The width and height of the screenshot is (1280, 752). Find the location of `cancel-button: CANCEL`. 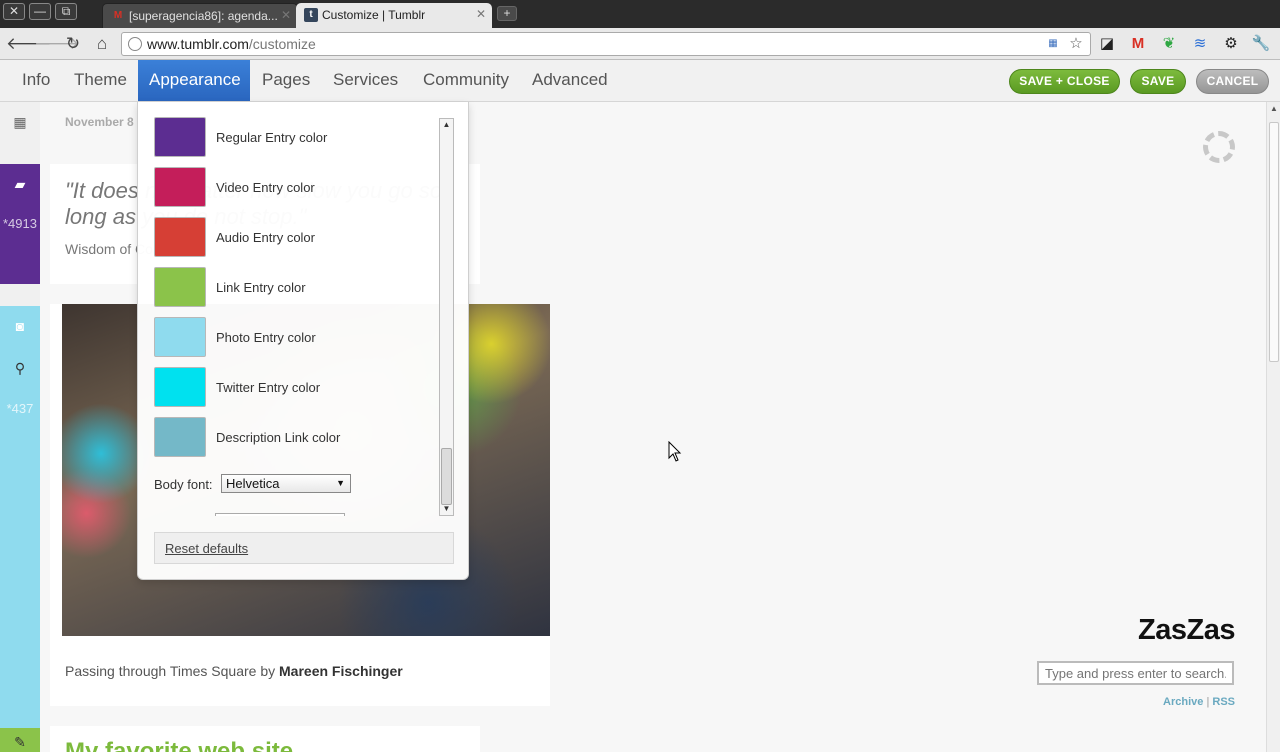

cancel-button: CANCEL is located at coordinates (1232, 81).